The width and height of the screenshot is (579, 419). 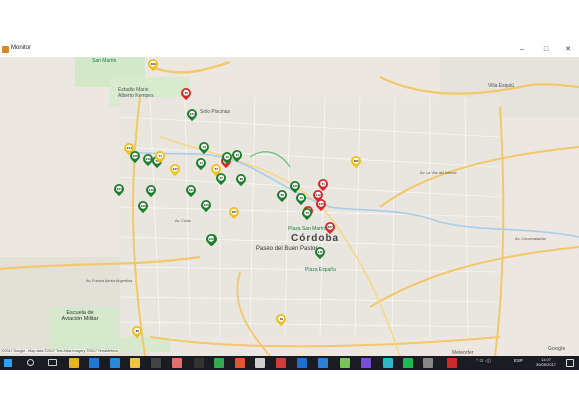 What do you see at coordinates (8, 363) in the screenshot?
I see `windows-start-icon` at bounding box center [8, 363].